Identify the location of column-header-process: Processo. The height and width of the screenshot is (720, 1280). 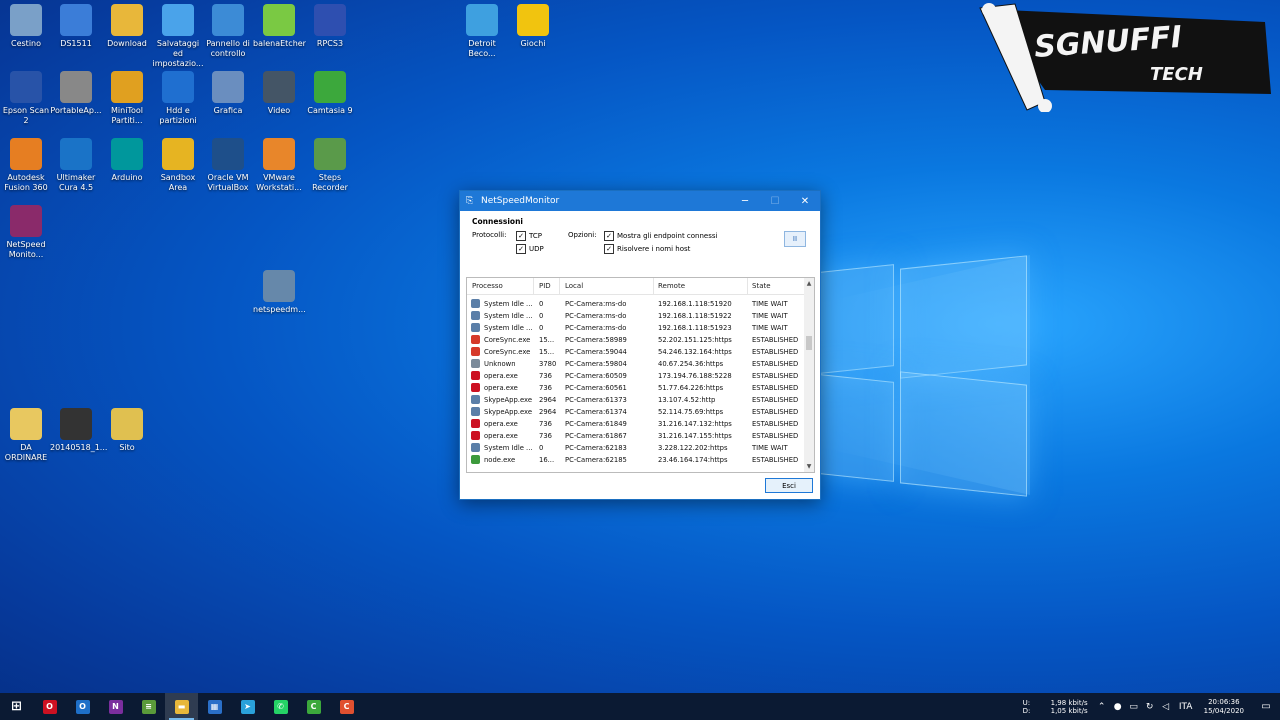
(487, 286).